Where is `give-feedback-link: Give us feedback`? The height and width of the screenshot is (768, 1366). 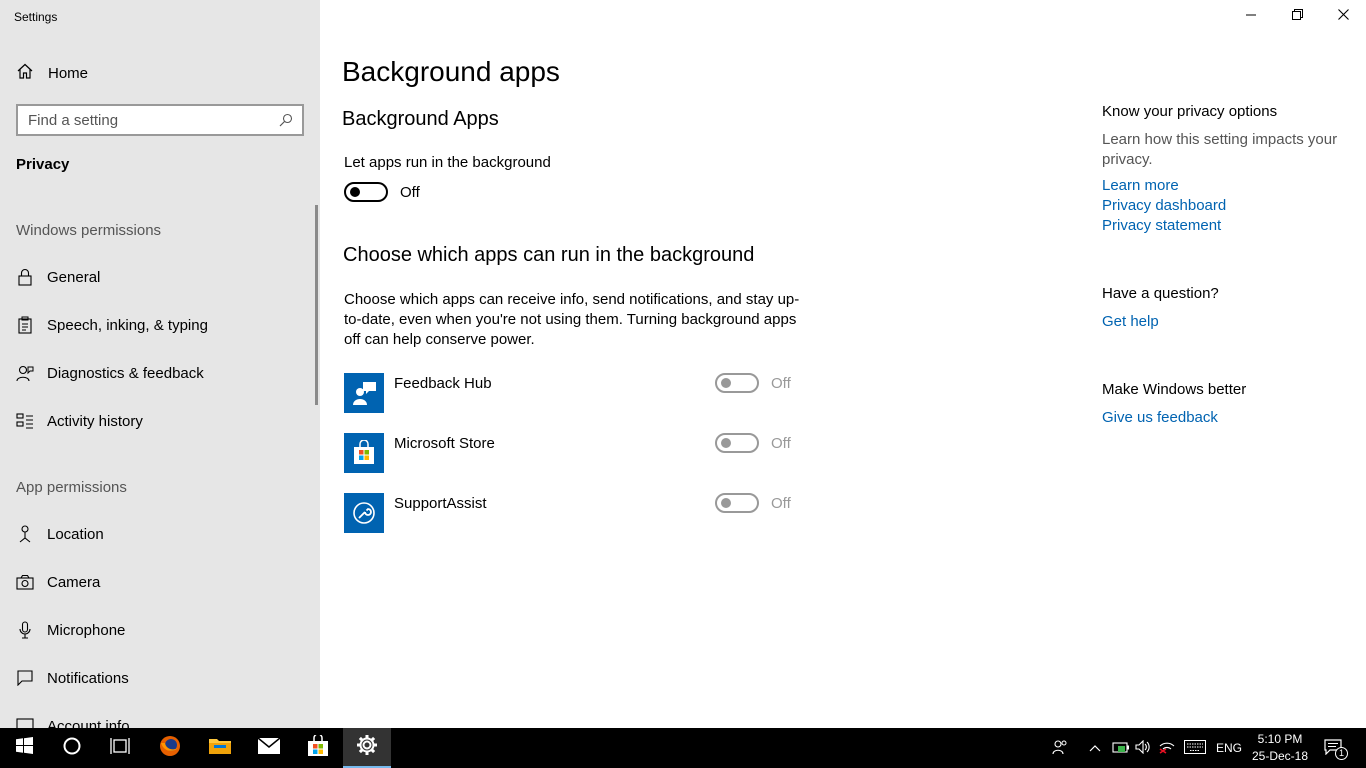
give-feedback-link: Give us feedback is located at coordinates (1160, 417).